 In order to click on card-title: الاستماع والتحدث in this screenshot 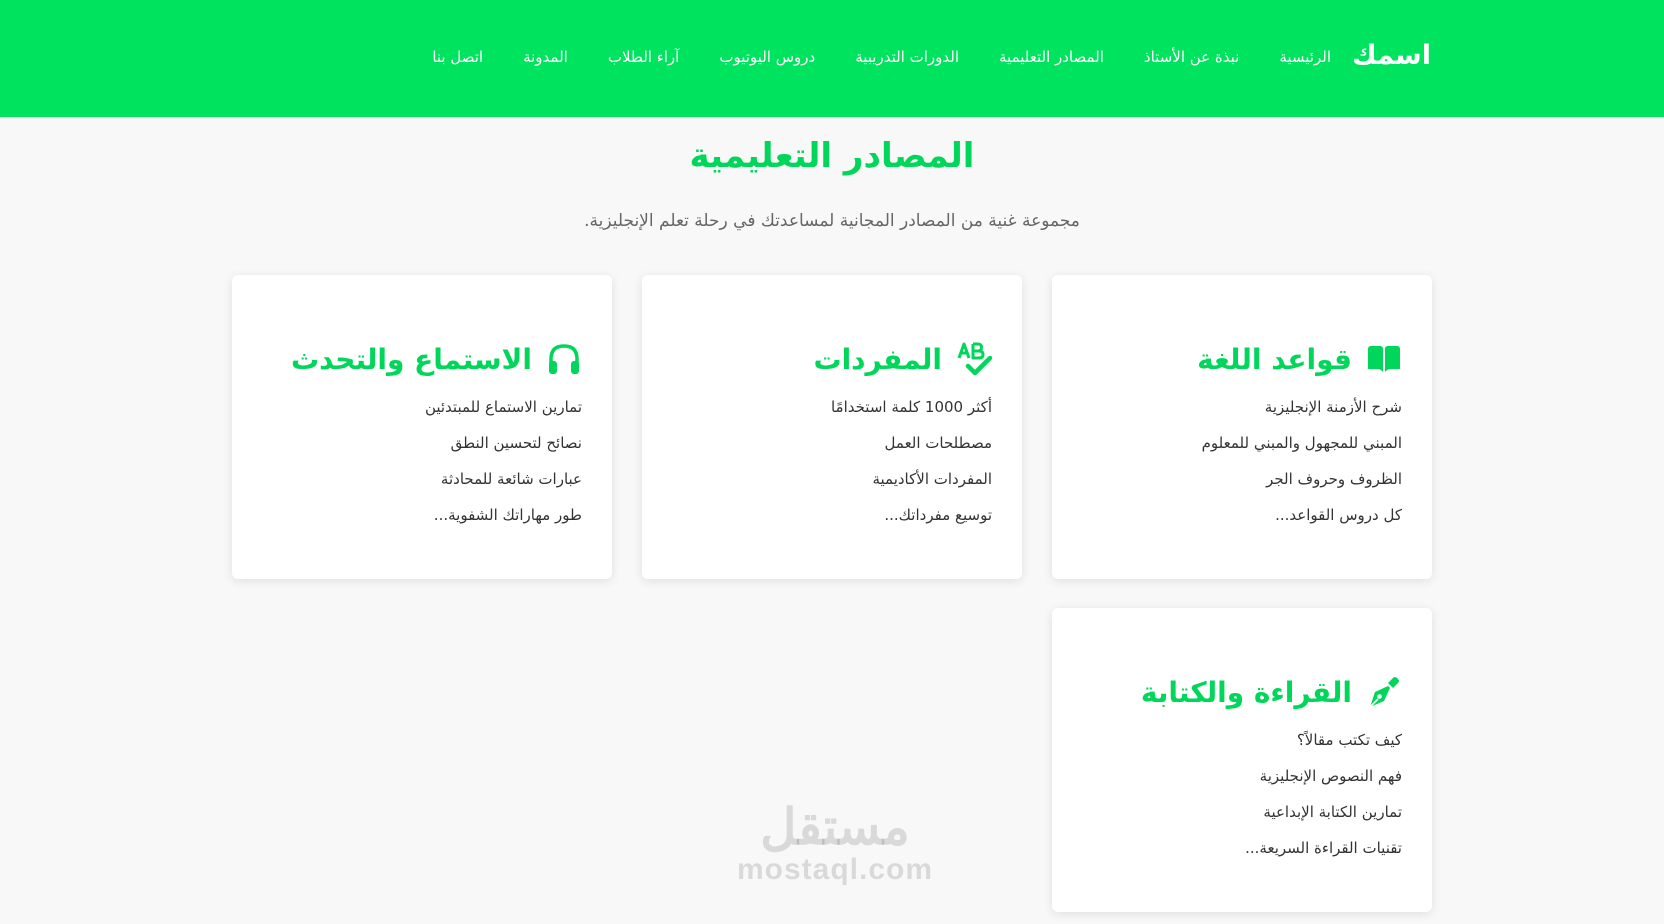, I will do `click(411, 359)`.